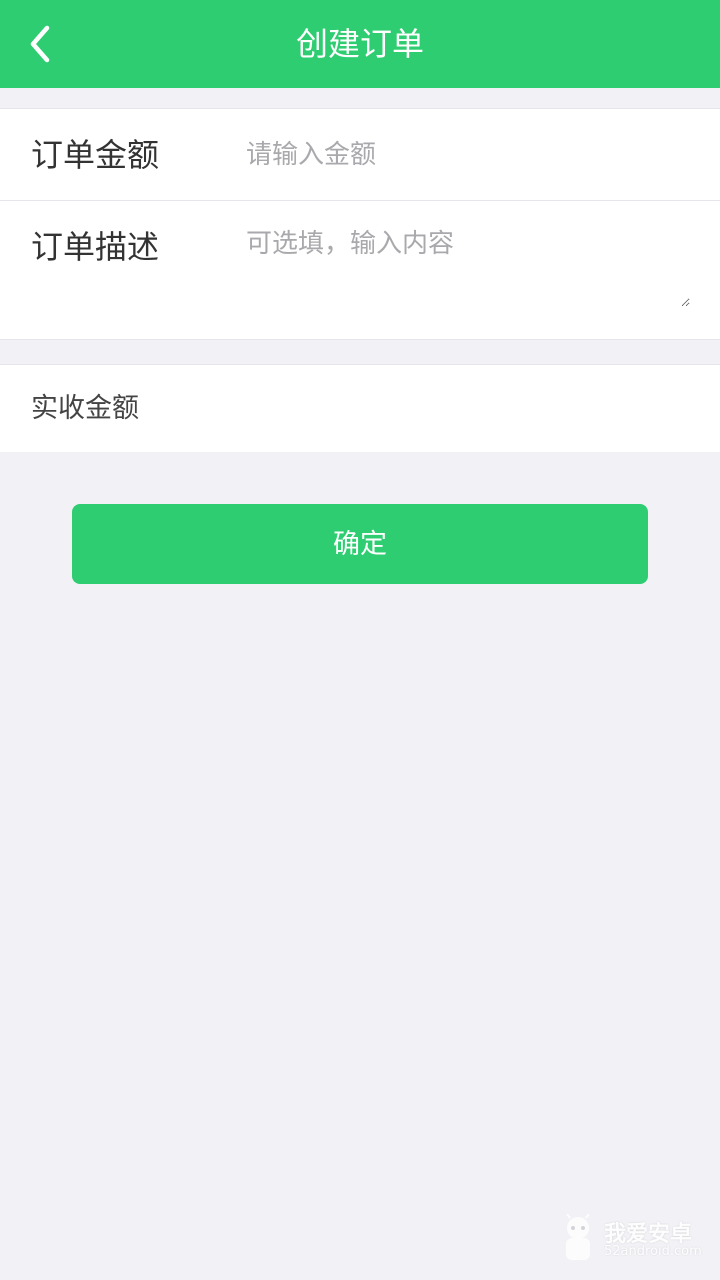  I want to click on received-amount-row: 实收金额, so click(360, 408).